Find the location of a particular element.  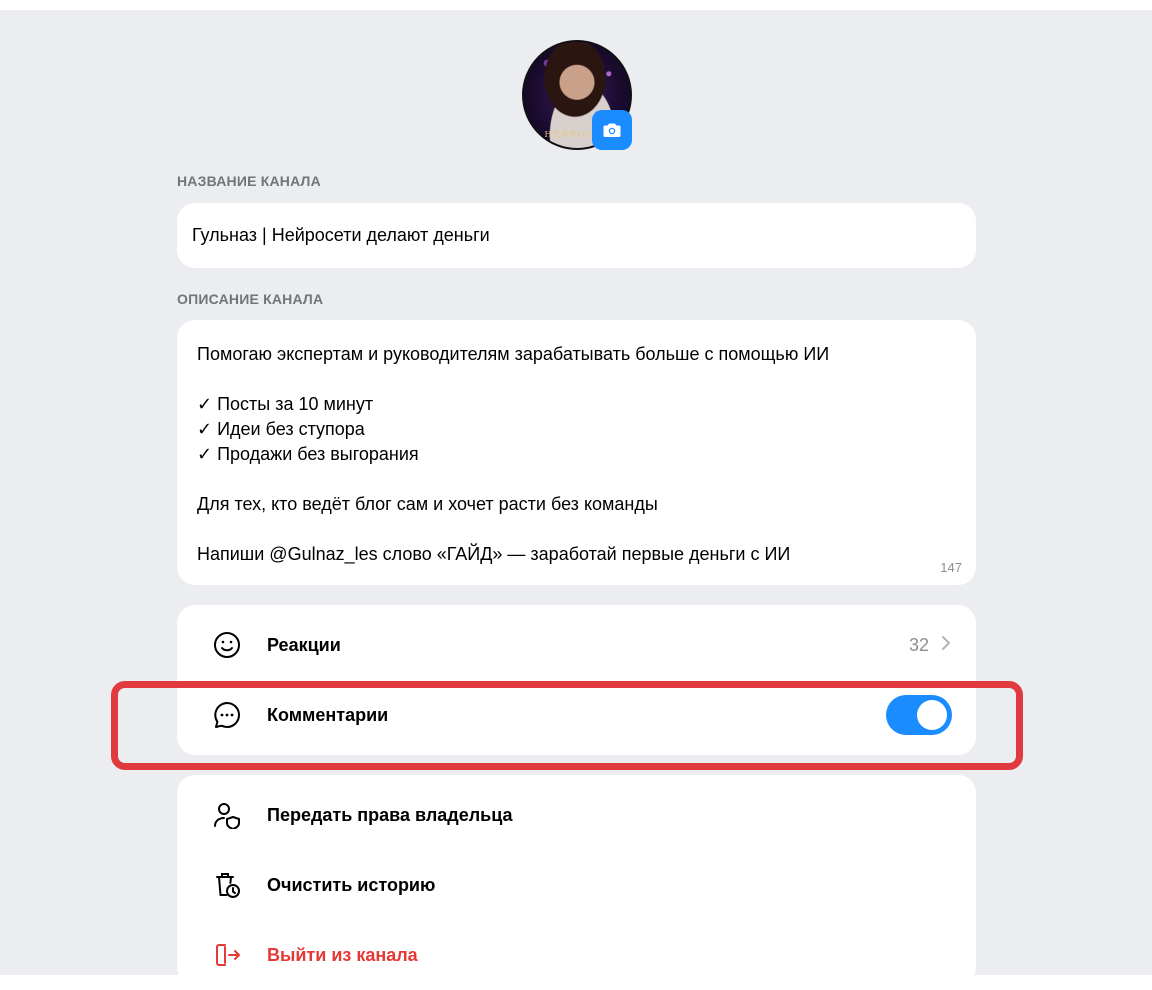

exit-icon is located at coordinates (227, 955).